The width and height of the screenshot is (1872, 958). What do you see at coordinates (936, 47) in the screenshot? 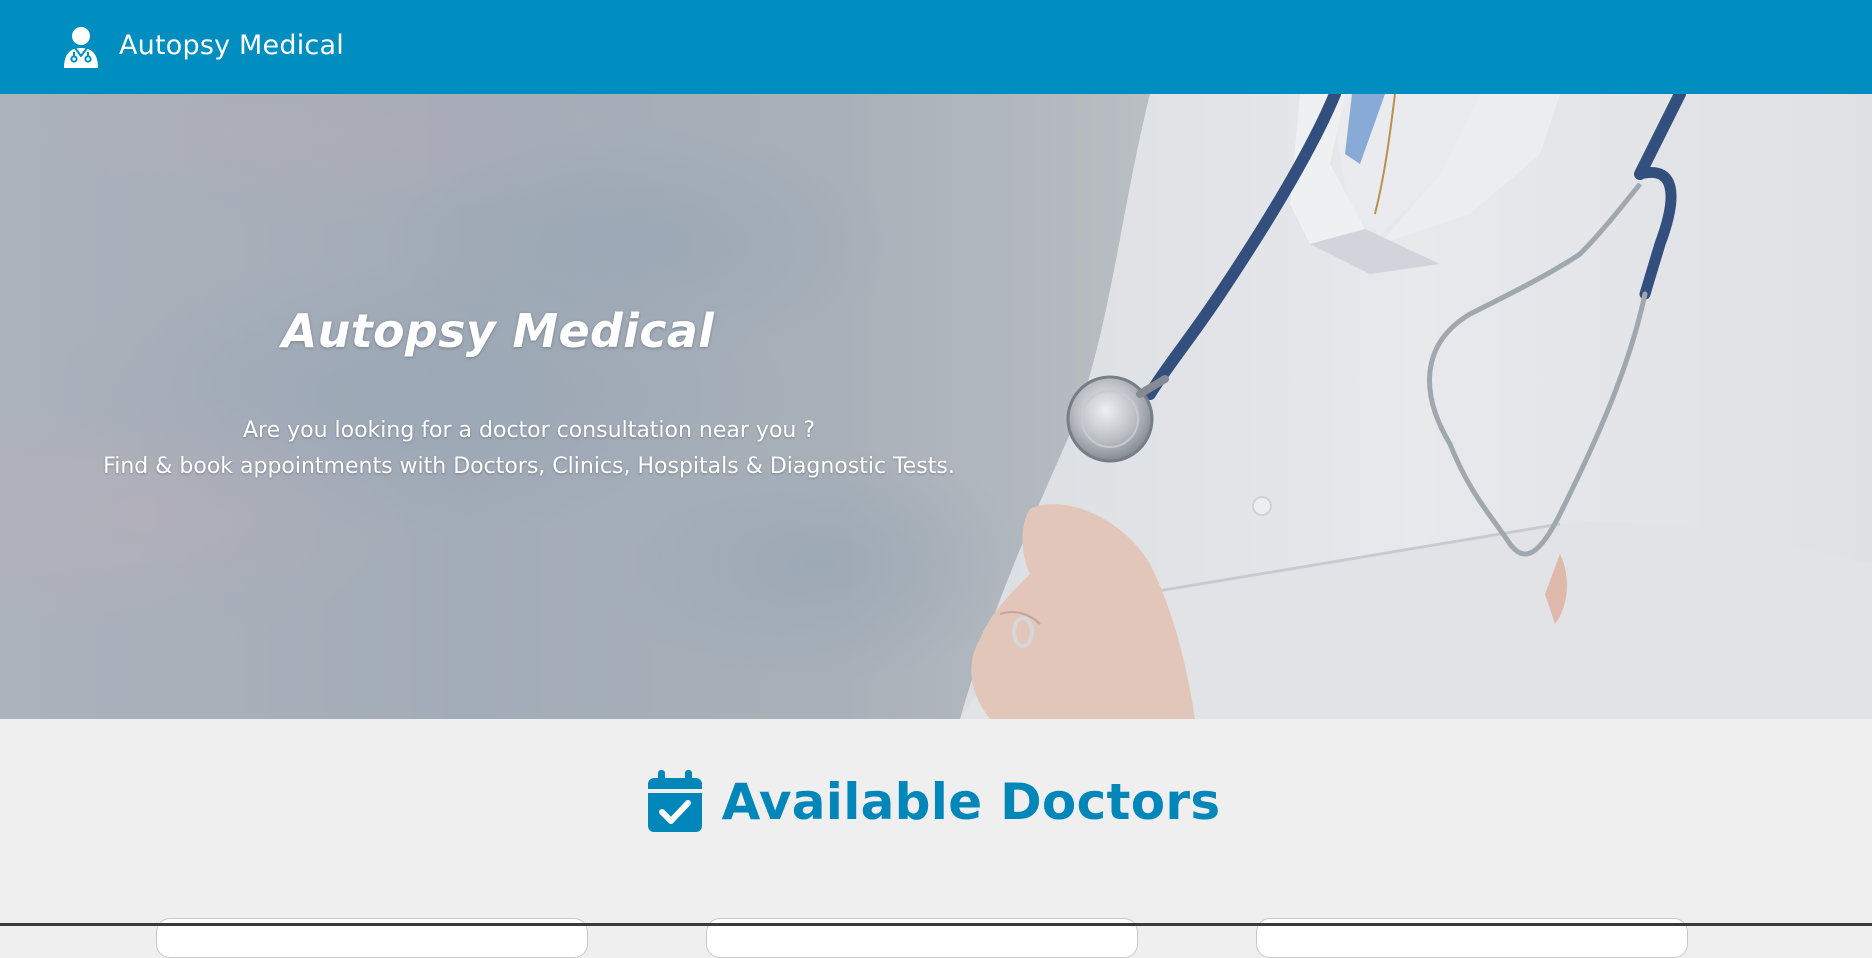
I see `top-navbar: Autopsy Medical` at bounding box center [936, 47].